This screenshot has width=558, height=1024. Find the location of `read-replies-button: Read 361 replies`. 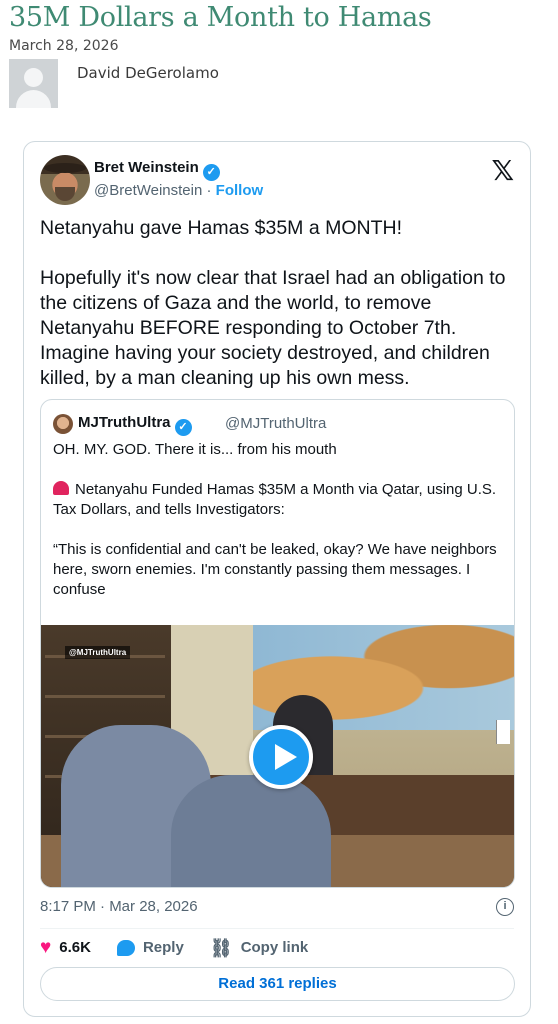

read-replies-button: Read 361 replies is located at coordinates (277, 984).